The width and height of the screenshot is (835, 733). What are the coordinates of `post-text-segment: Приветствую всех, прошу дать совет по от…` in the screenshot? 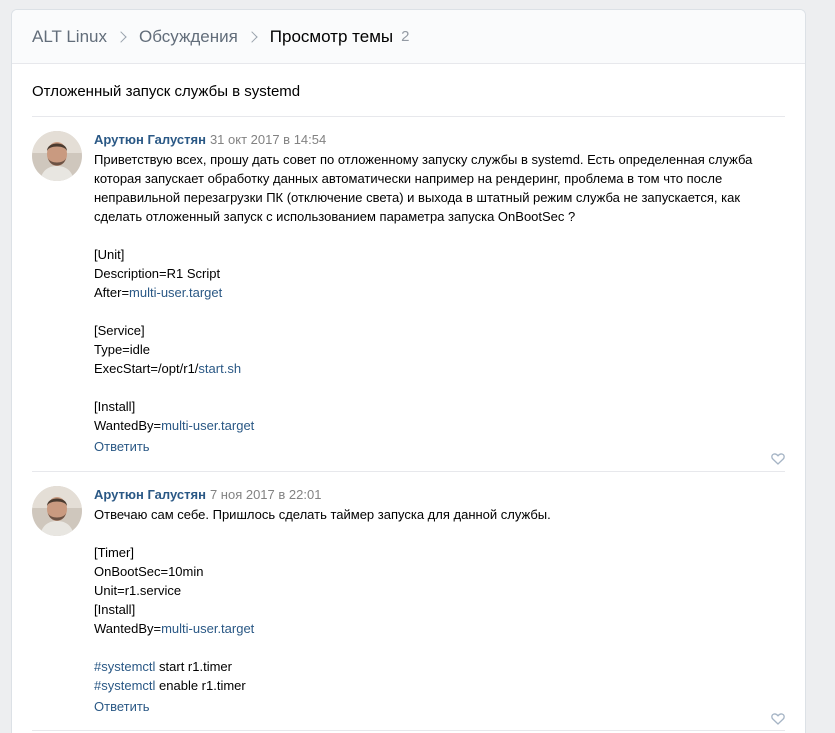 It's located at (423, 159).